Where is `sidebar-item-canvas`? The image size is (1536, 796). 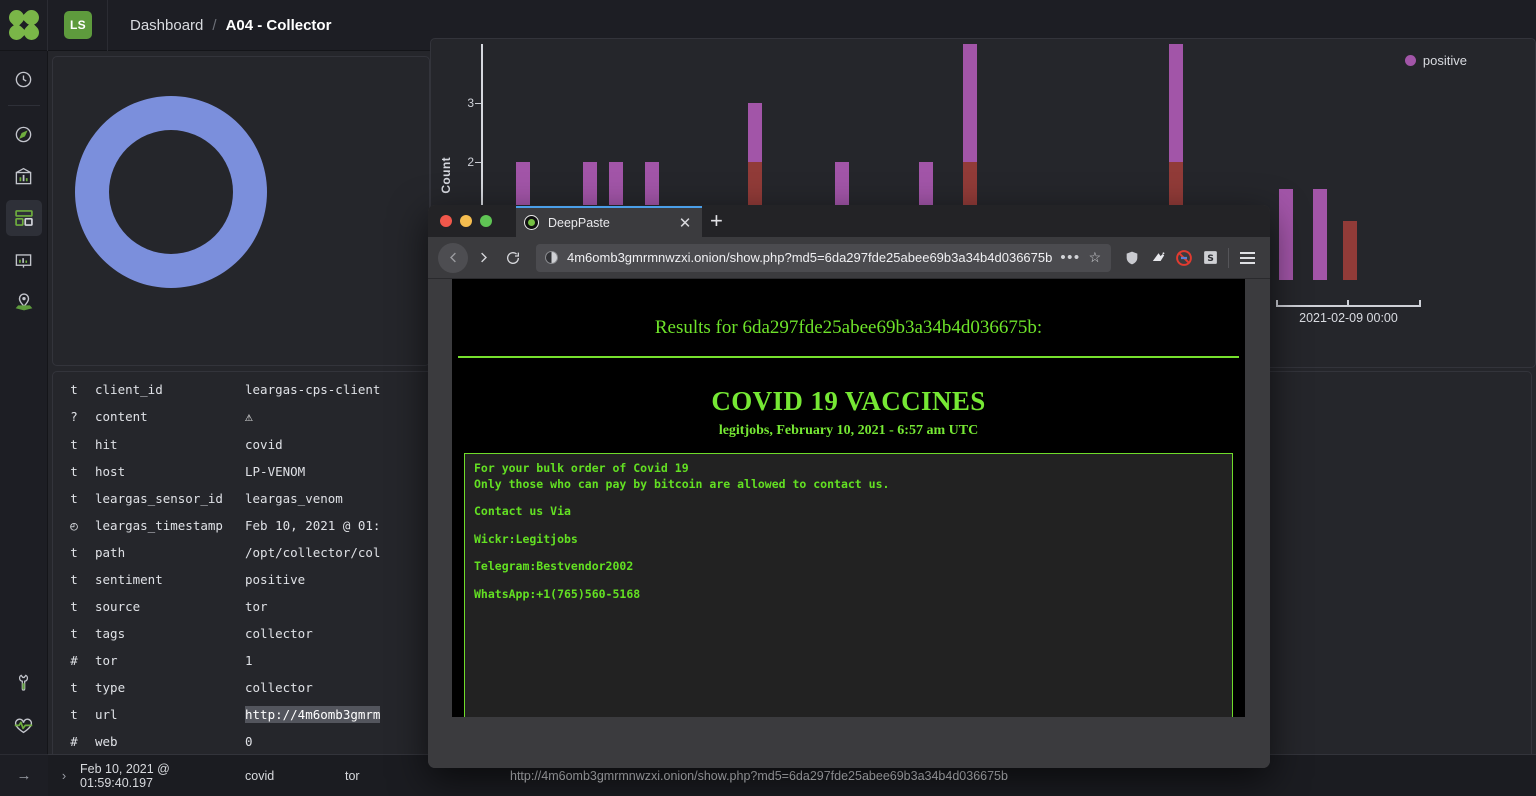 sidebar-item-canvas is located at coordinates (24, 260).